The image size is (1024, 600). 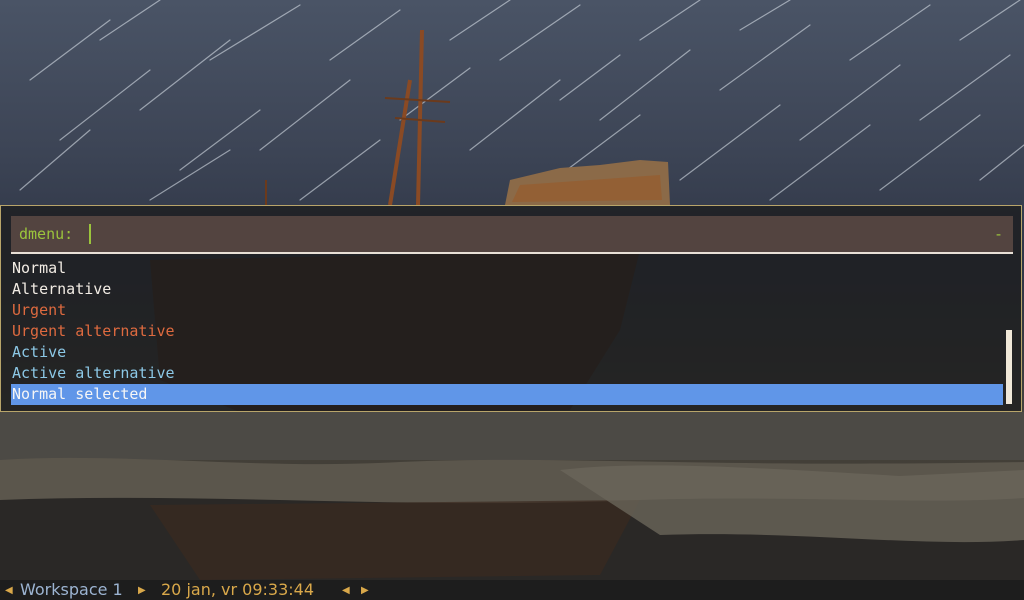 What do you see at coordinates (512, 234) in the screenshot?
I see `dmenu-input-bar: dmenu: -` at bounding box center [512, 234].